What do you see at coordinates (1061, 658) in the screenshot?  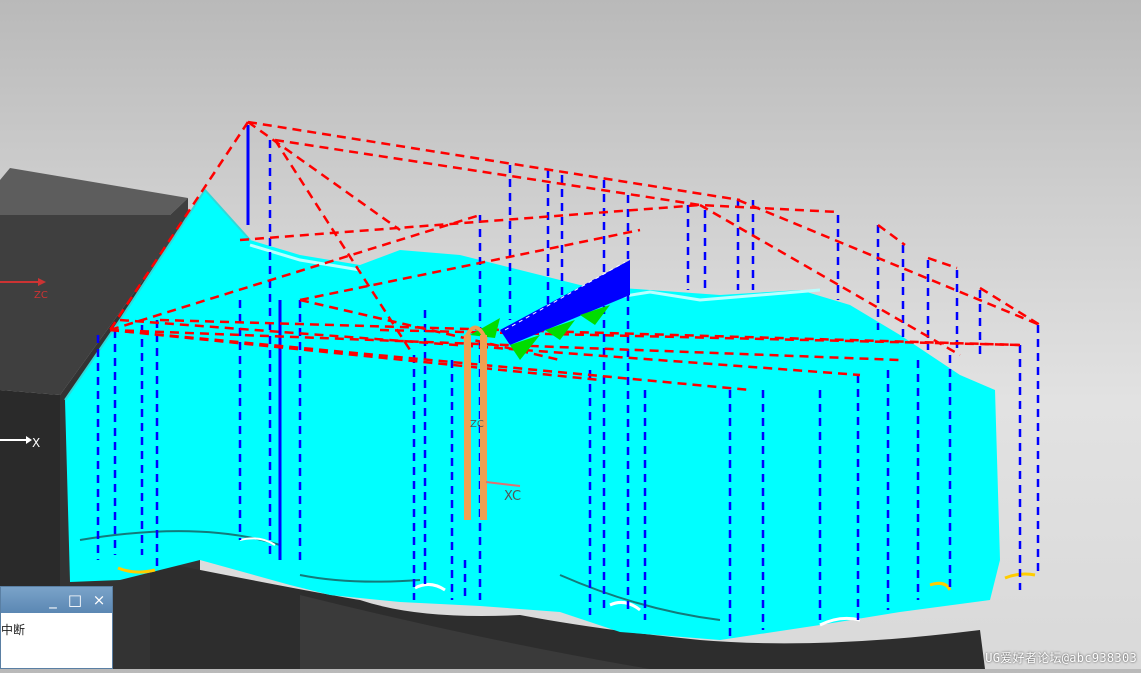 I see `watermark: UG爱好者论坛@abc938303` at bounding box center [1061, 658].